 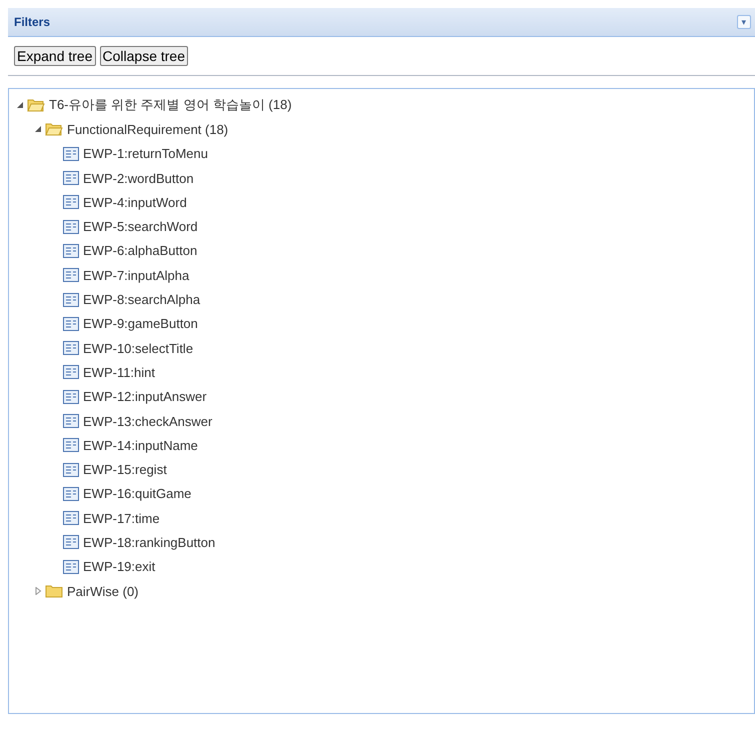 I want to click on requirement-label: EWP-7:inputAlpha, so click(x=135, y=275).